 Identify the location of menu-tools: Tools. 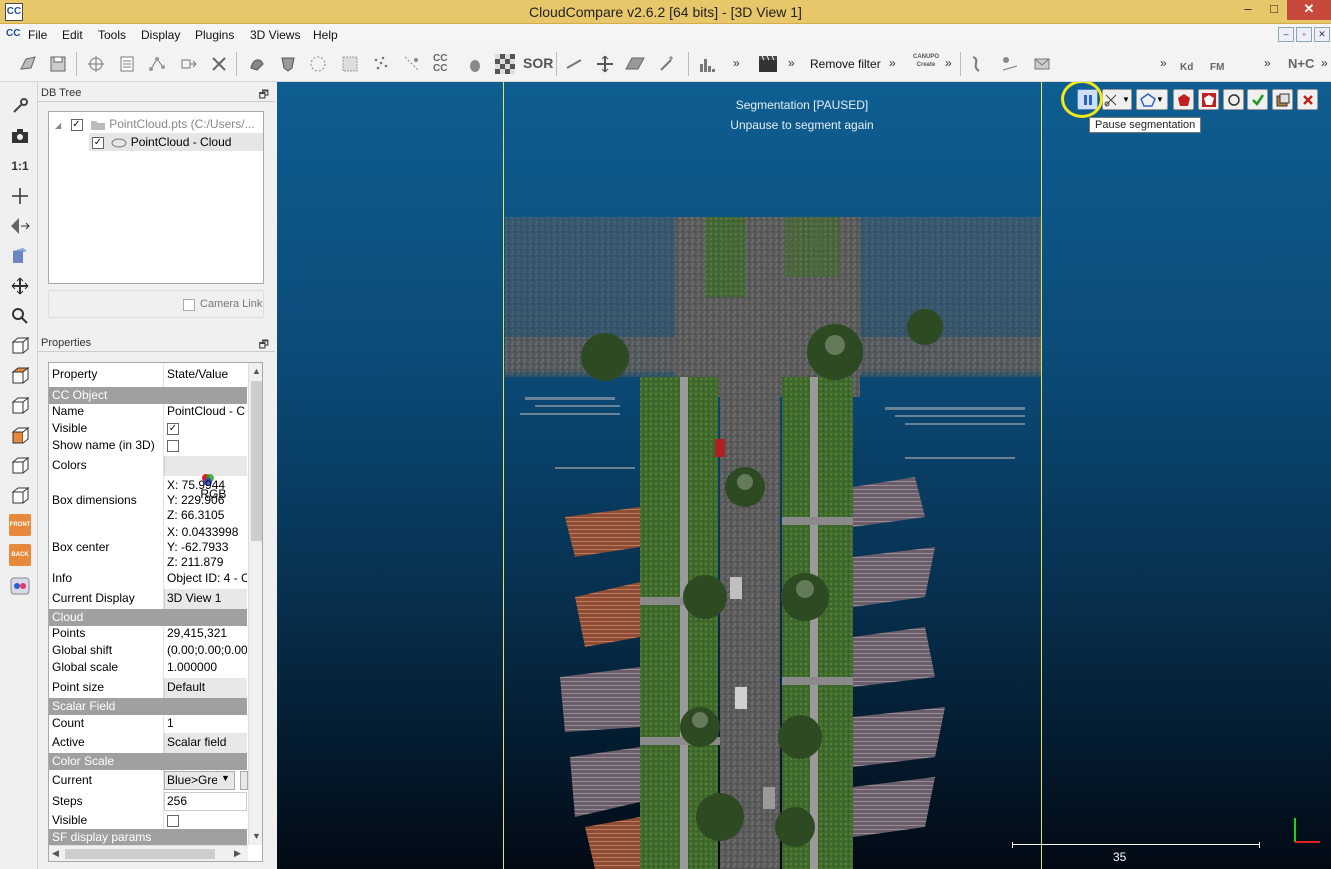
(112, 35).